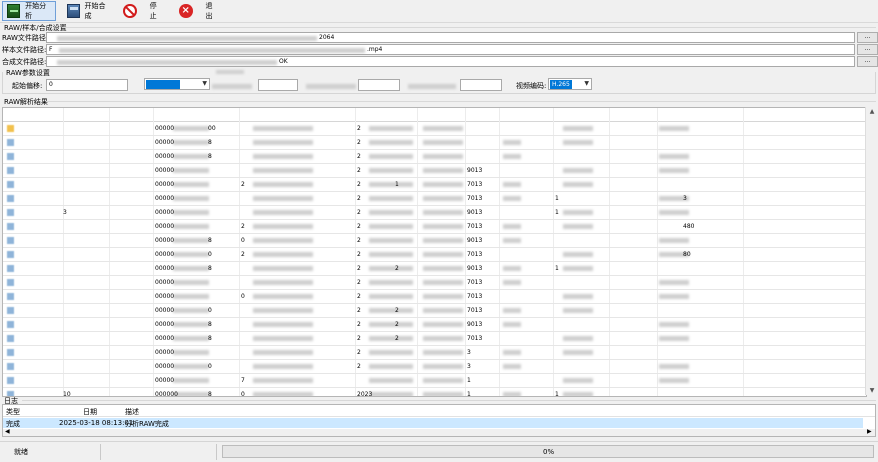 This screenshot has height=462, width=878. Describe the element at coordinates (687, 254) in the screenshot. I see `table-cell: 80` at that location.